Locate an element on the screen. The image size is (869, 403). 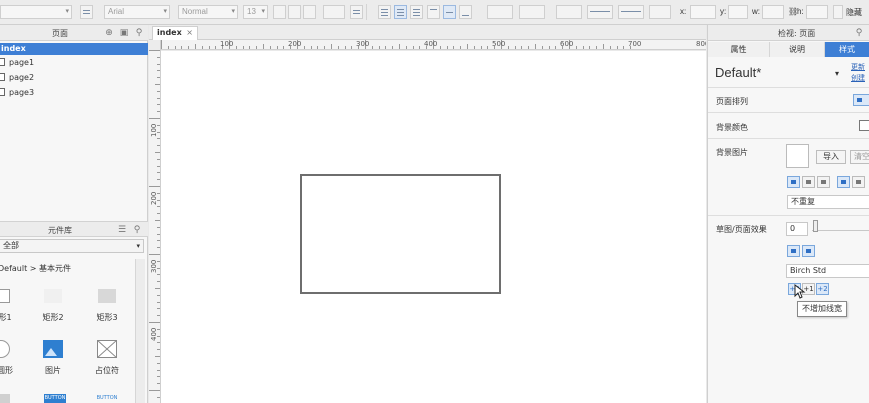
bg-color-swatch is located at coordinates (864, 125).